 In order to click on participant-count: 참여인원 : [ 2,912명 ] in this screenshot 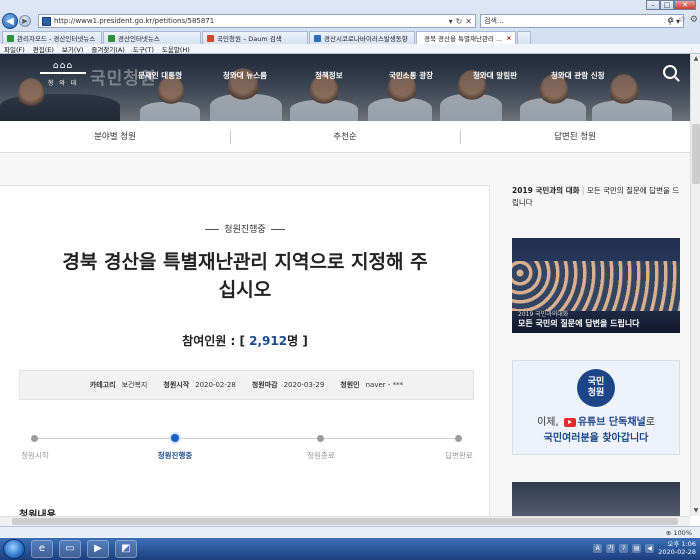, I will do `click(245, 341)`.